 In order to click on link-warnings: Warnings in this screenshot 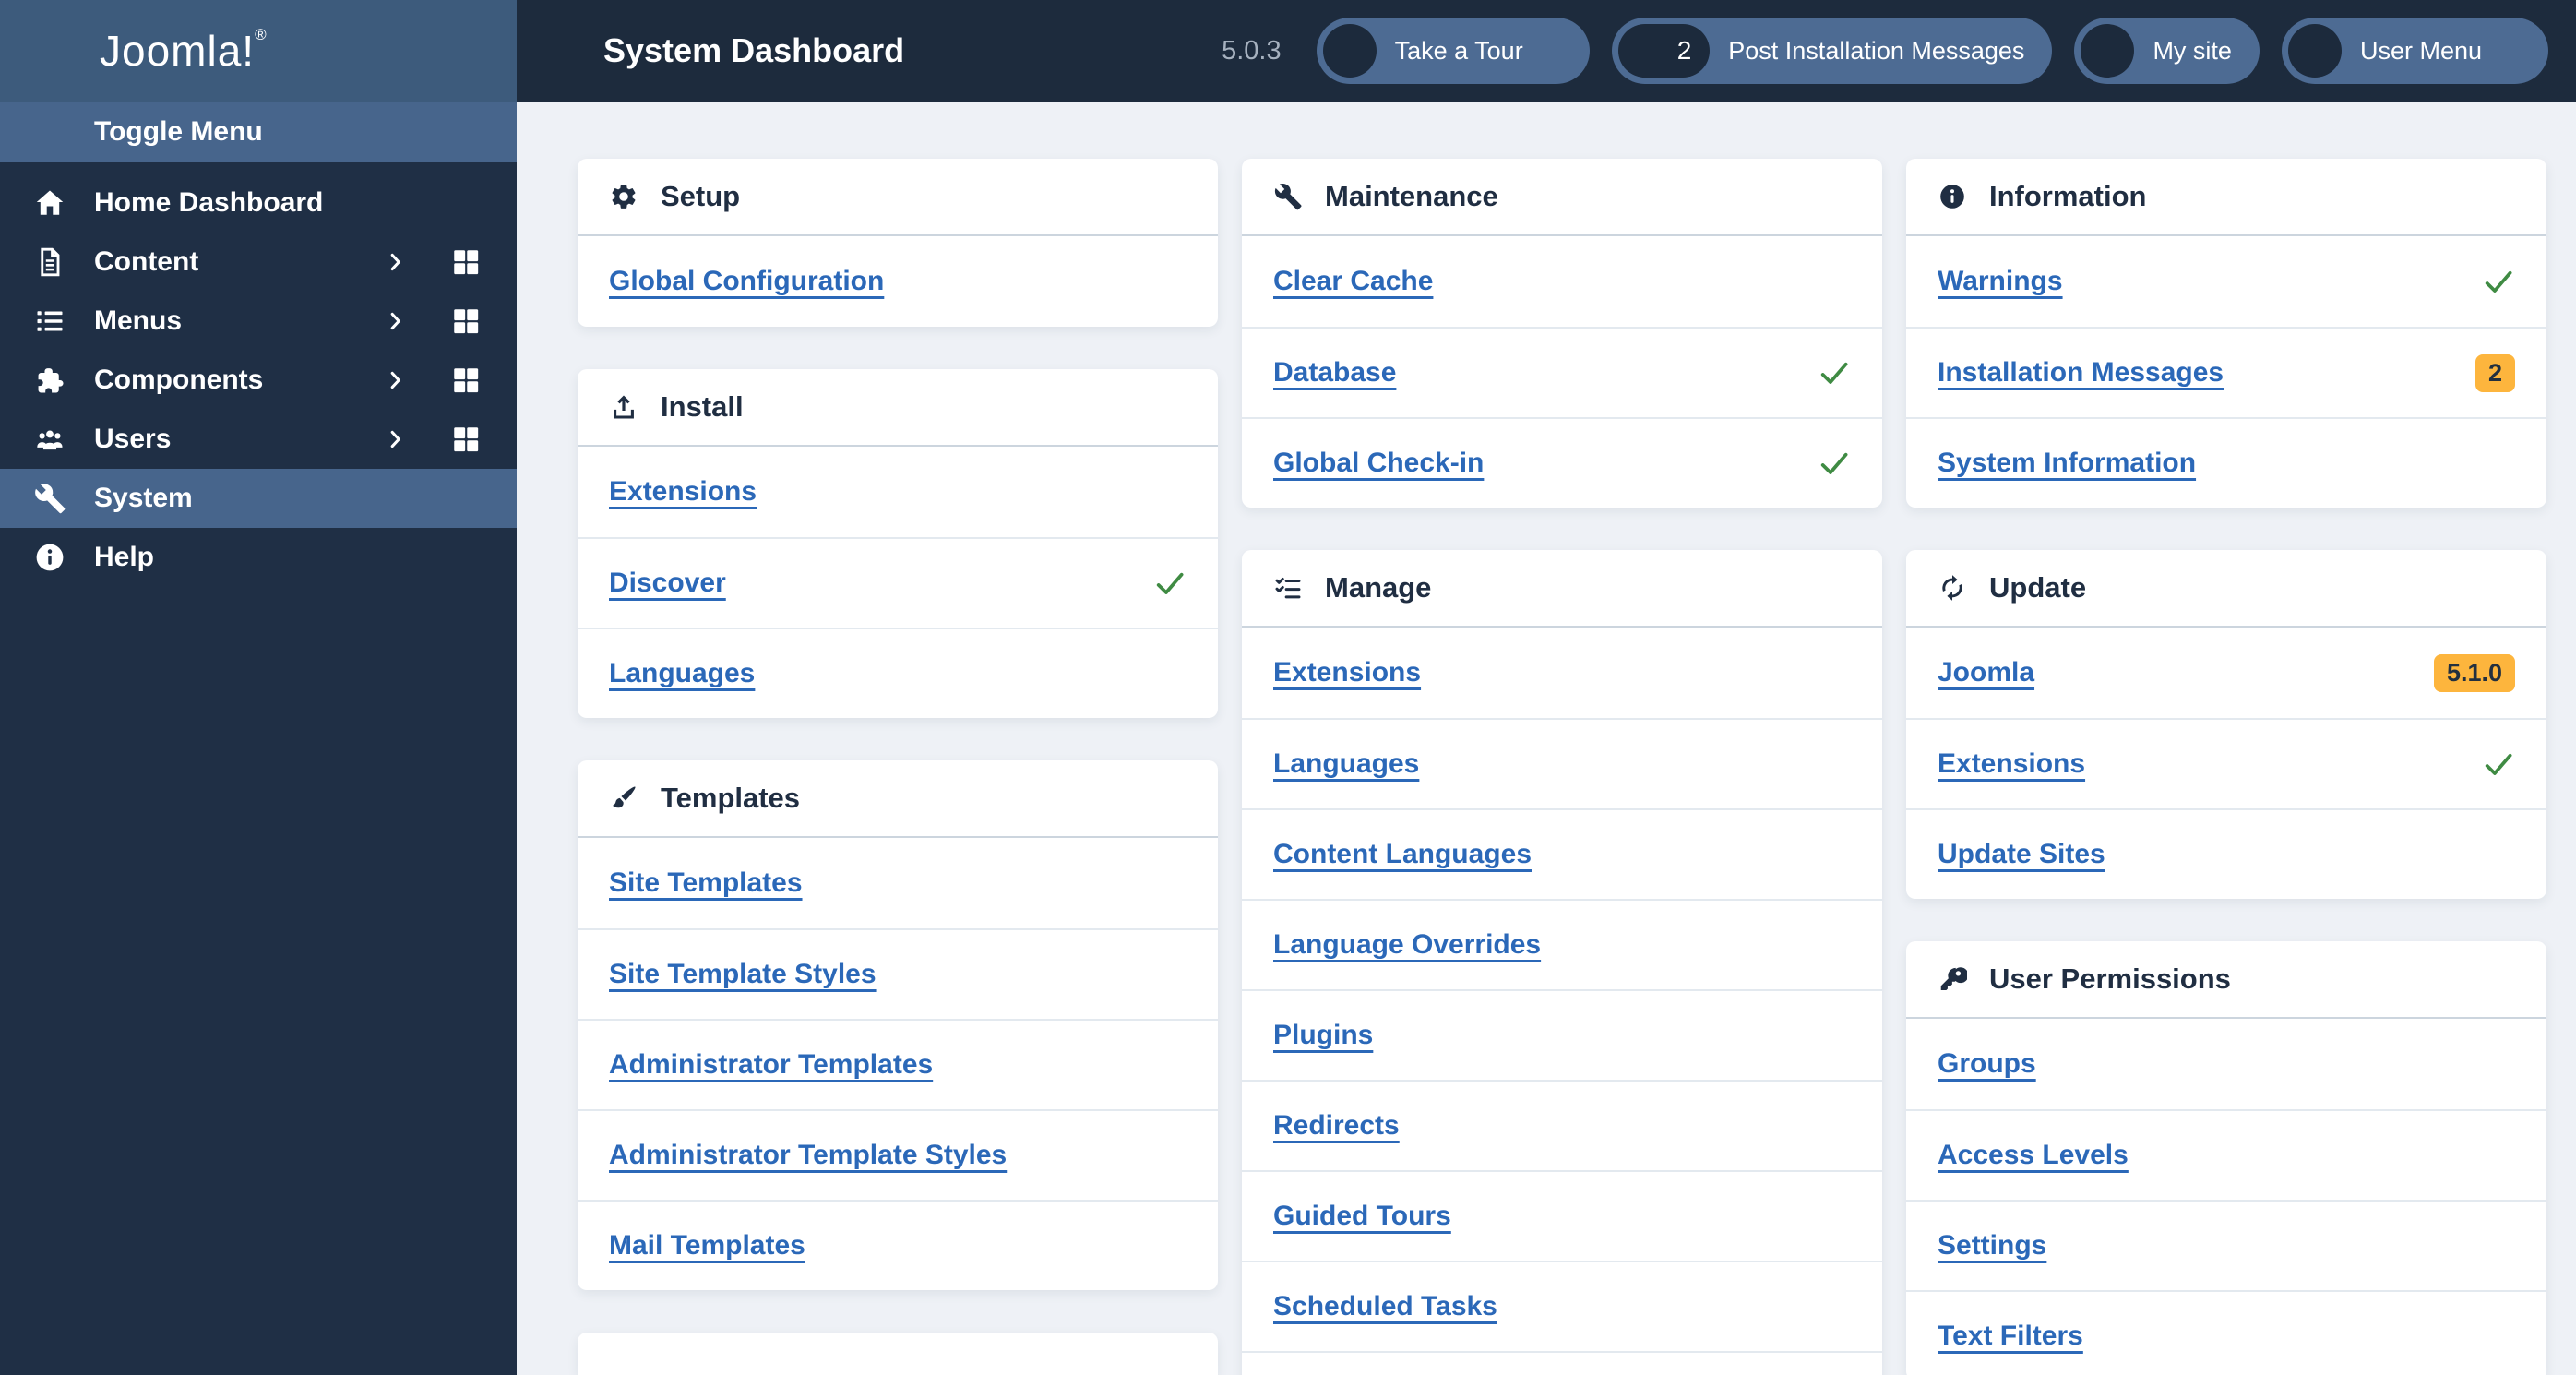, I will do `click(2000, 281)`.